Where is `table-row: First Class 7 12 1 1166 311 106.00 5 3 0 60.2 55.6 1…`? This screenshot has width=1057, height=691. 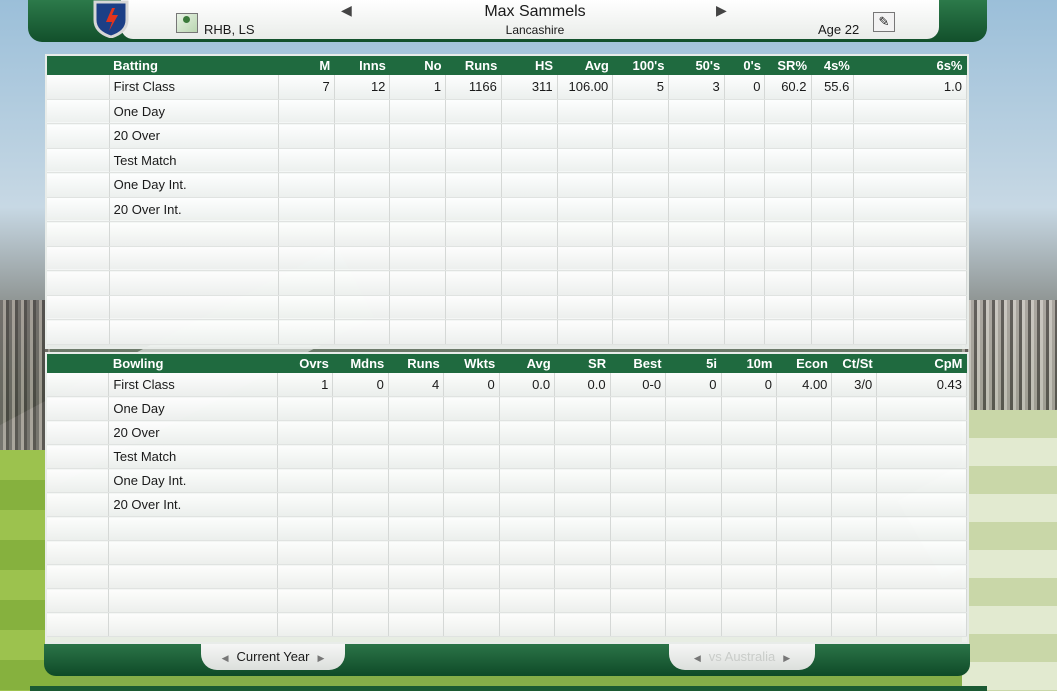
table-row: First Class 7 12 1 1166 311 106.00 5 3 0 60.2 55.6 1… is located at coordinates (507, 87).